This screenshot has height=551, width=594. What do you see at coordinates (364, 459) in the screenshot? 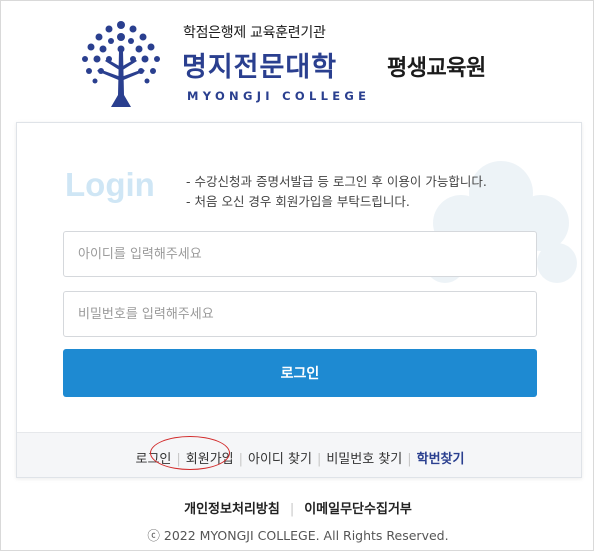
I see `link-find-password: 비밀번호 찾기` at bounding box center [364, 459].